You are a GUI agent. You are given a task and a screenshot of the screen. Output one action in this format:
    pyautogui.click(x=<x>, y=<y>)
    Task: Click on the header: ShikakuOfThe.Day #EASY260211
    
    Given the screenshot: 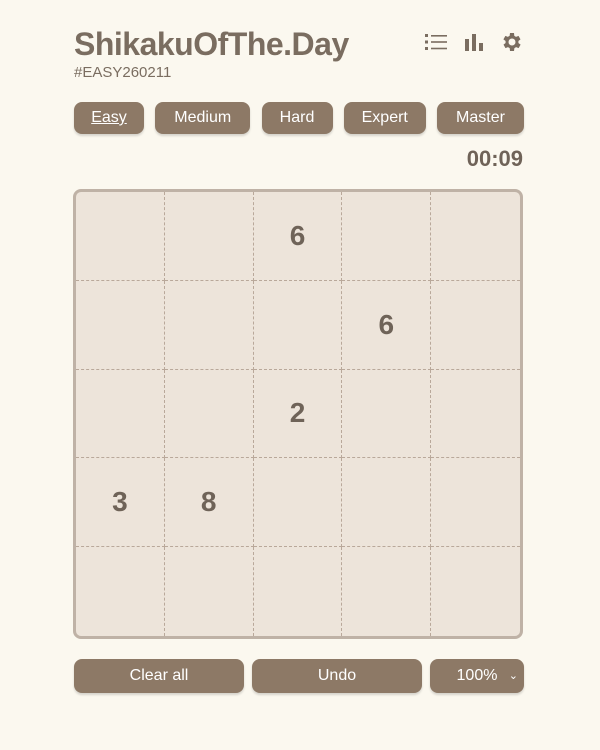 What is the action you would take?
    pyautogui.click(x=299, y=53)
    